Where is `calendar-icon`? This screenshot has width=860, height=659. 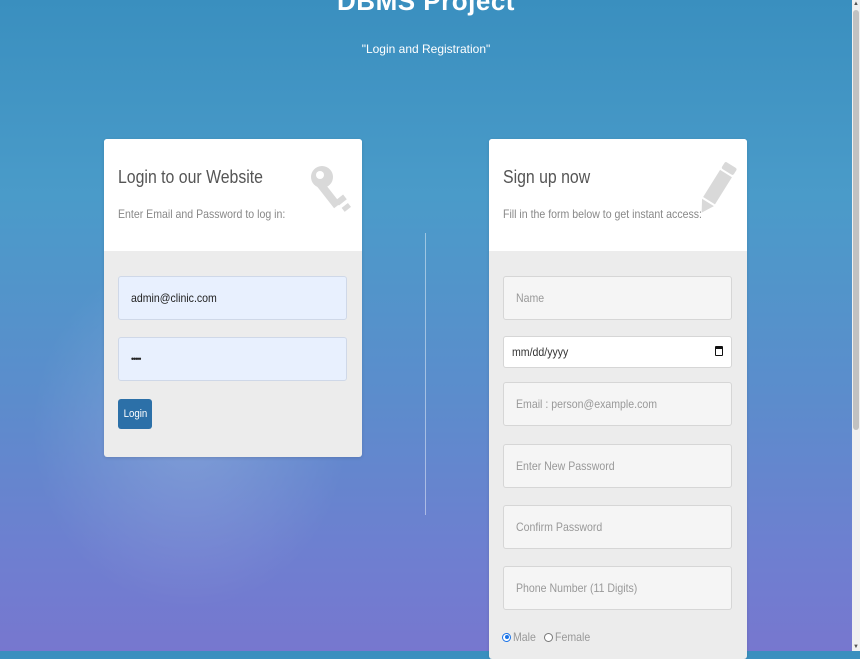
calendar-icon is located at coordinates (719, 351).